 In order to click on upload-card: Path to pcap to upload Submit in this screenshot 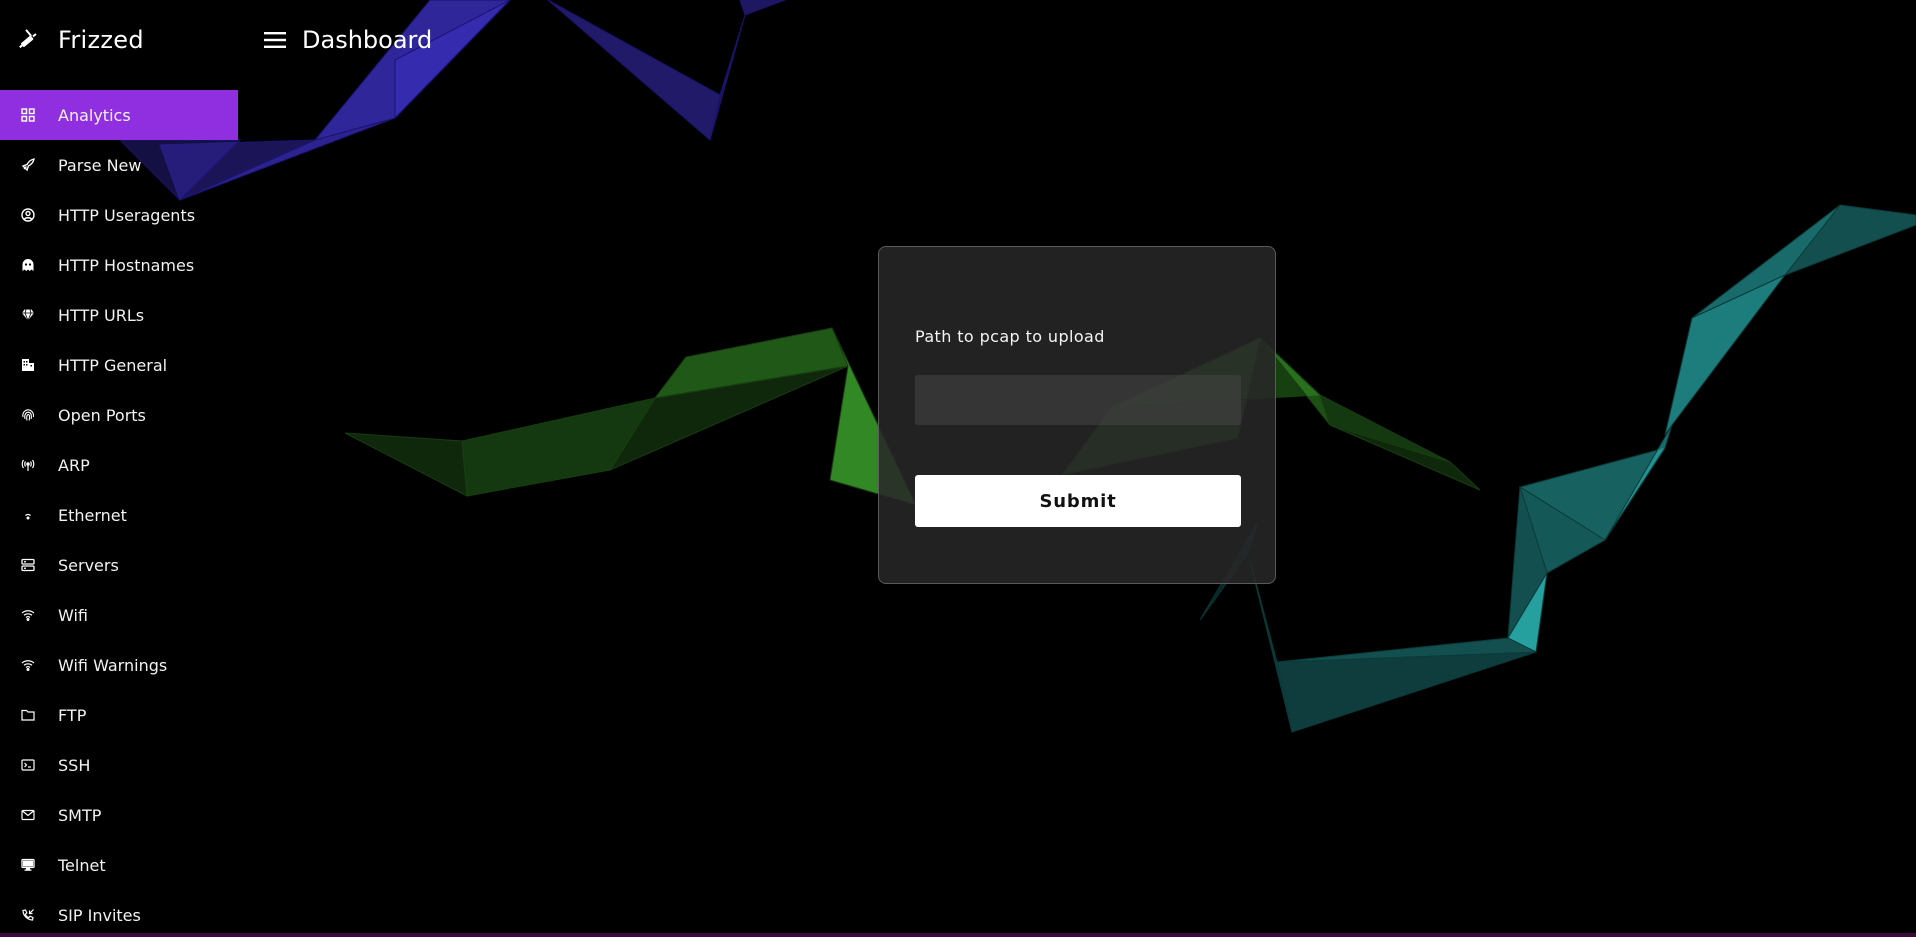, I will do `click(1077, 415)`.